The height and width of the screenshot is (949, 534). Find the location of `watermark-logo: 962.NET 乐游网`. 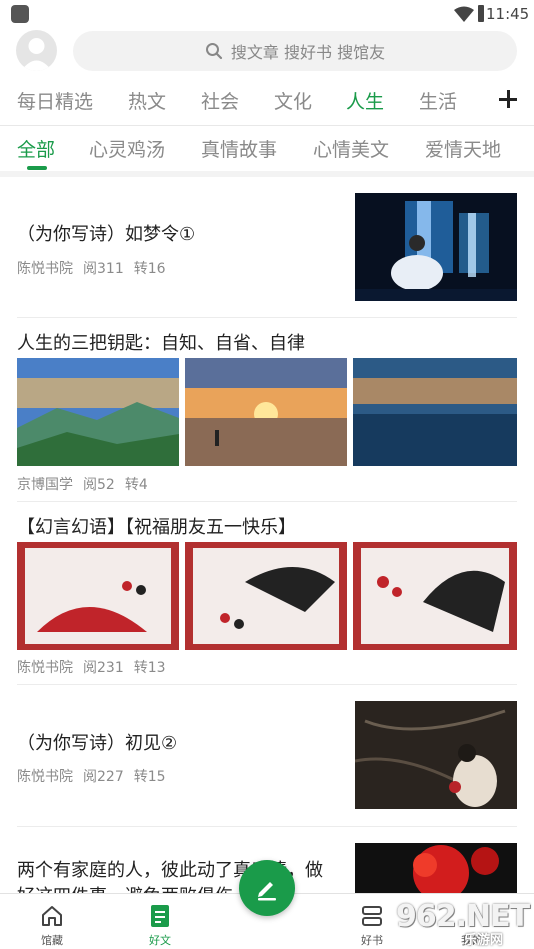

watermark-logo: 962.NET 乐游网 is located at coordinates (462, 921).